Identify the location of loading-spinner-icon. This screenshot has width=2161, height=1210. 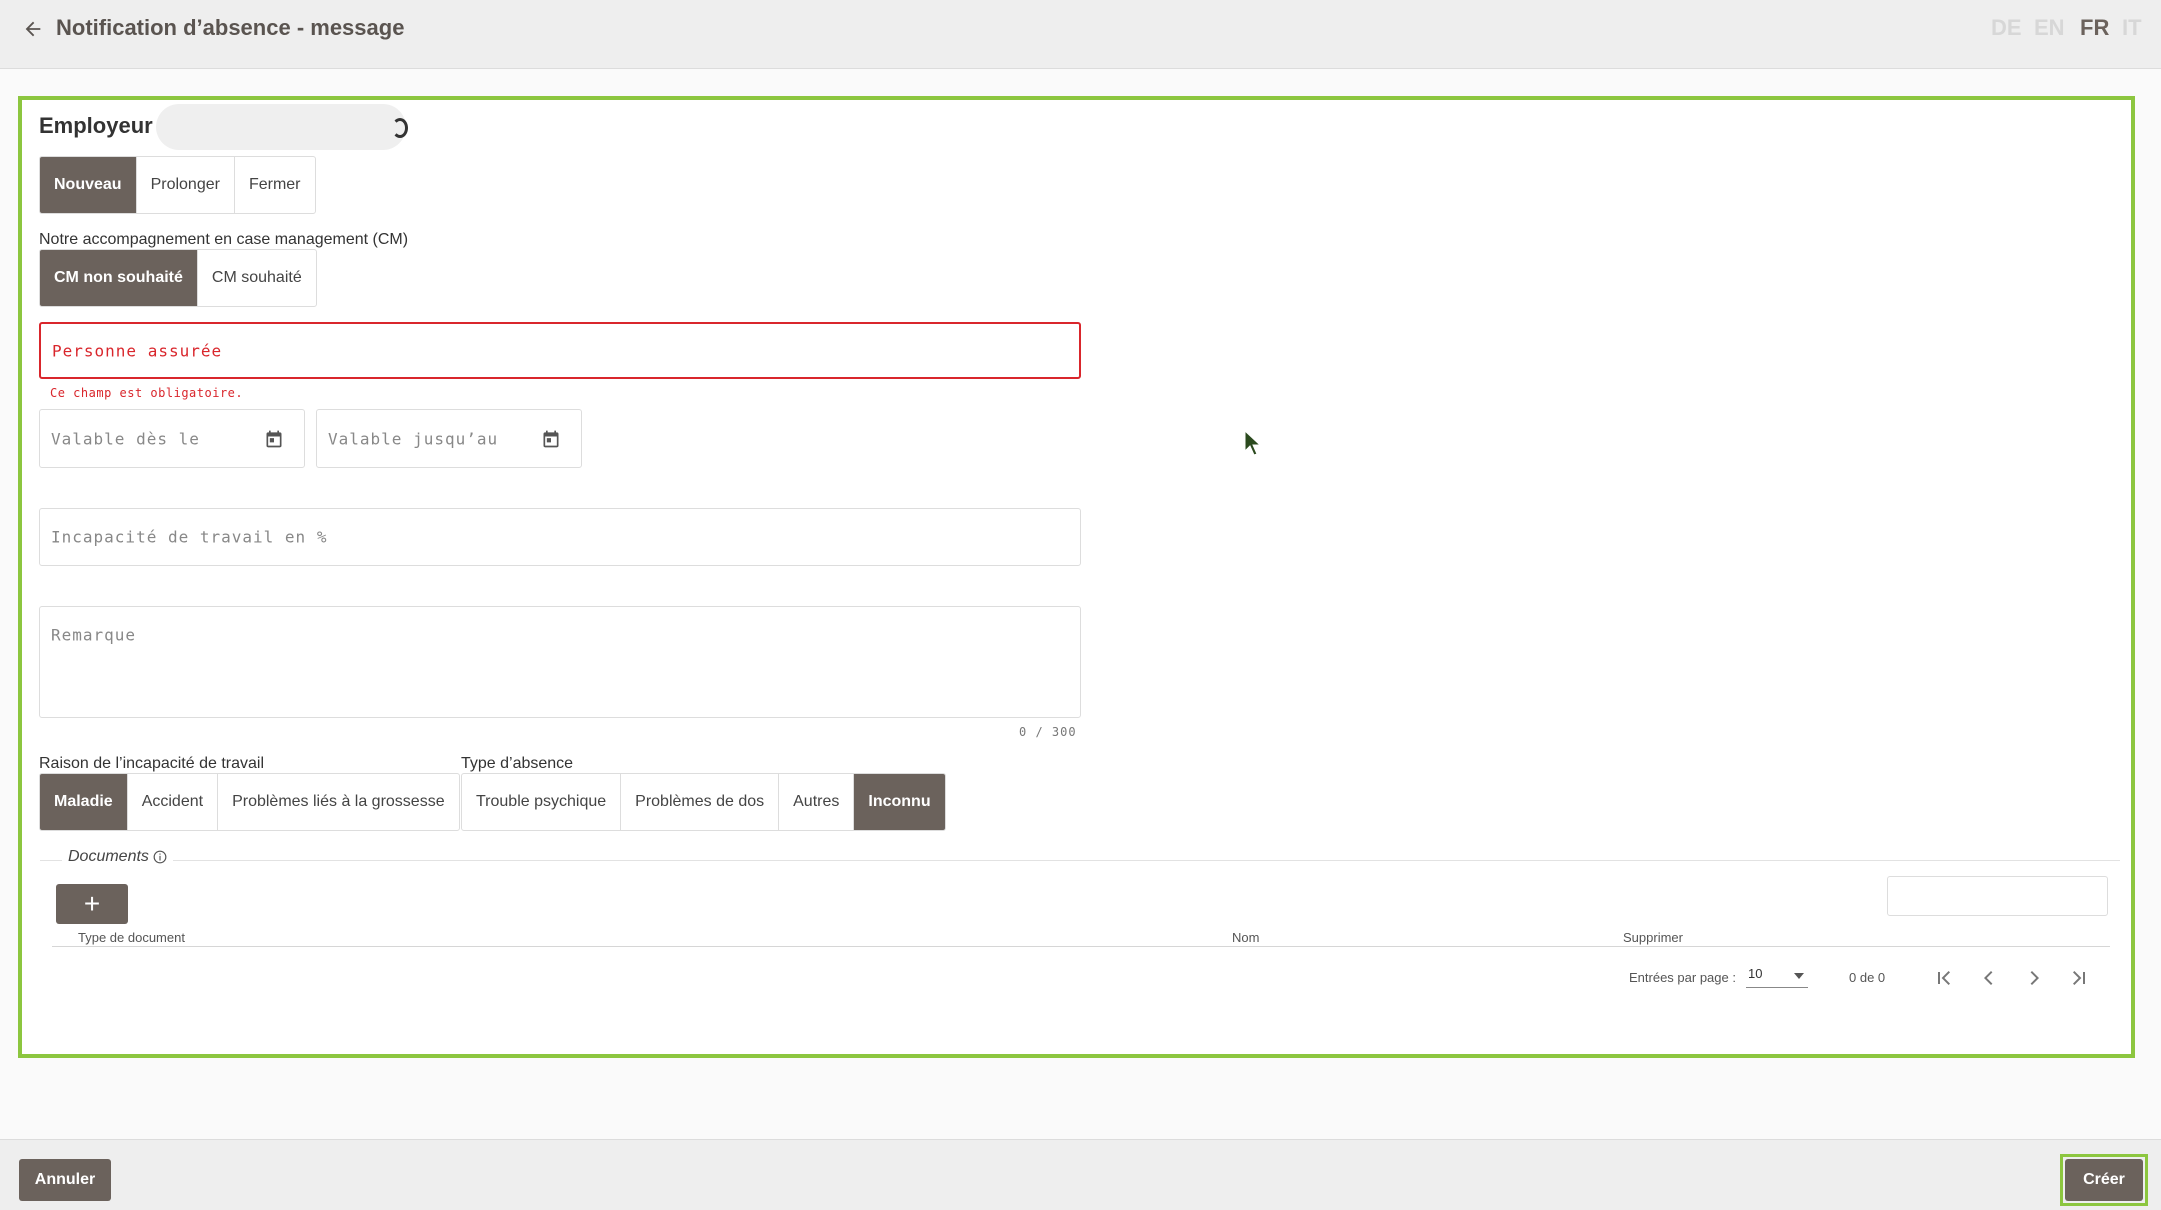
(400, 128).